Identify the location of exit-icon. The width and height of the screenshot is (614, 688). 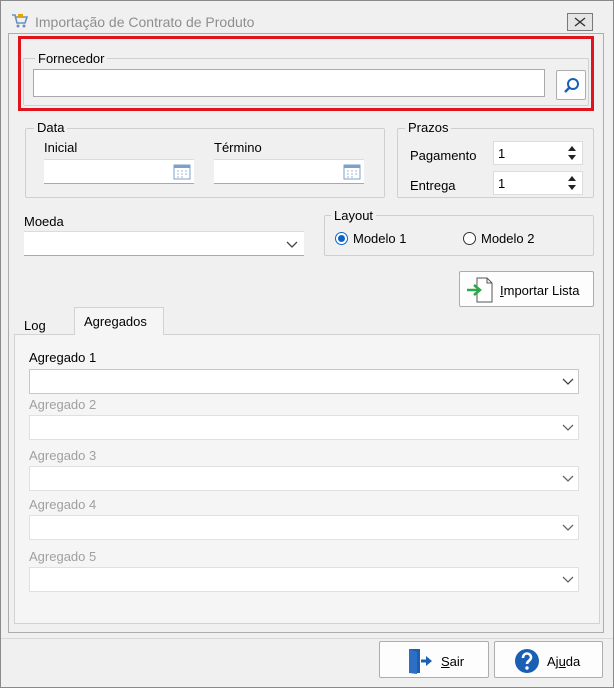
(420, 661).